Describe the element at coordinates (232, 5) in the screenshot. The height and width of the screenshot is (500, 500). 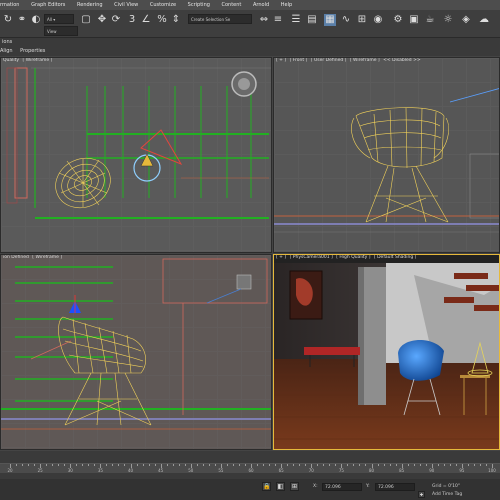
I see `menu-content: Content` at that location.